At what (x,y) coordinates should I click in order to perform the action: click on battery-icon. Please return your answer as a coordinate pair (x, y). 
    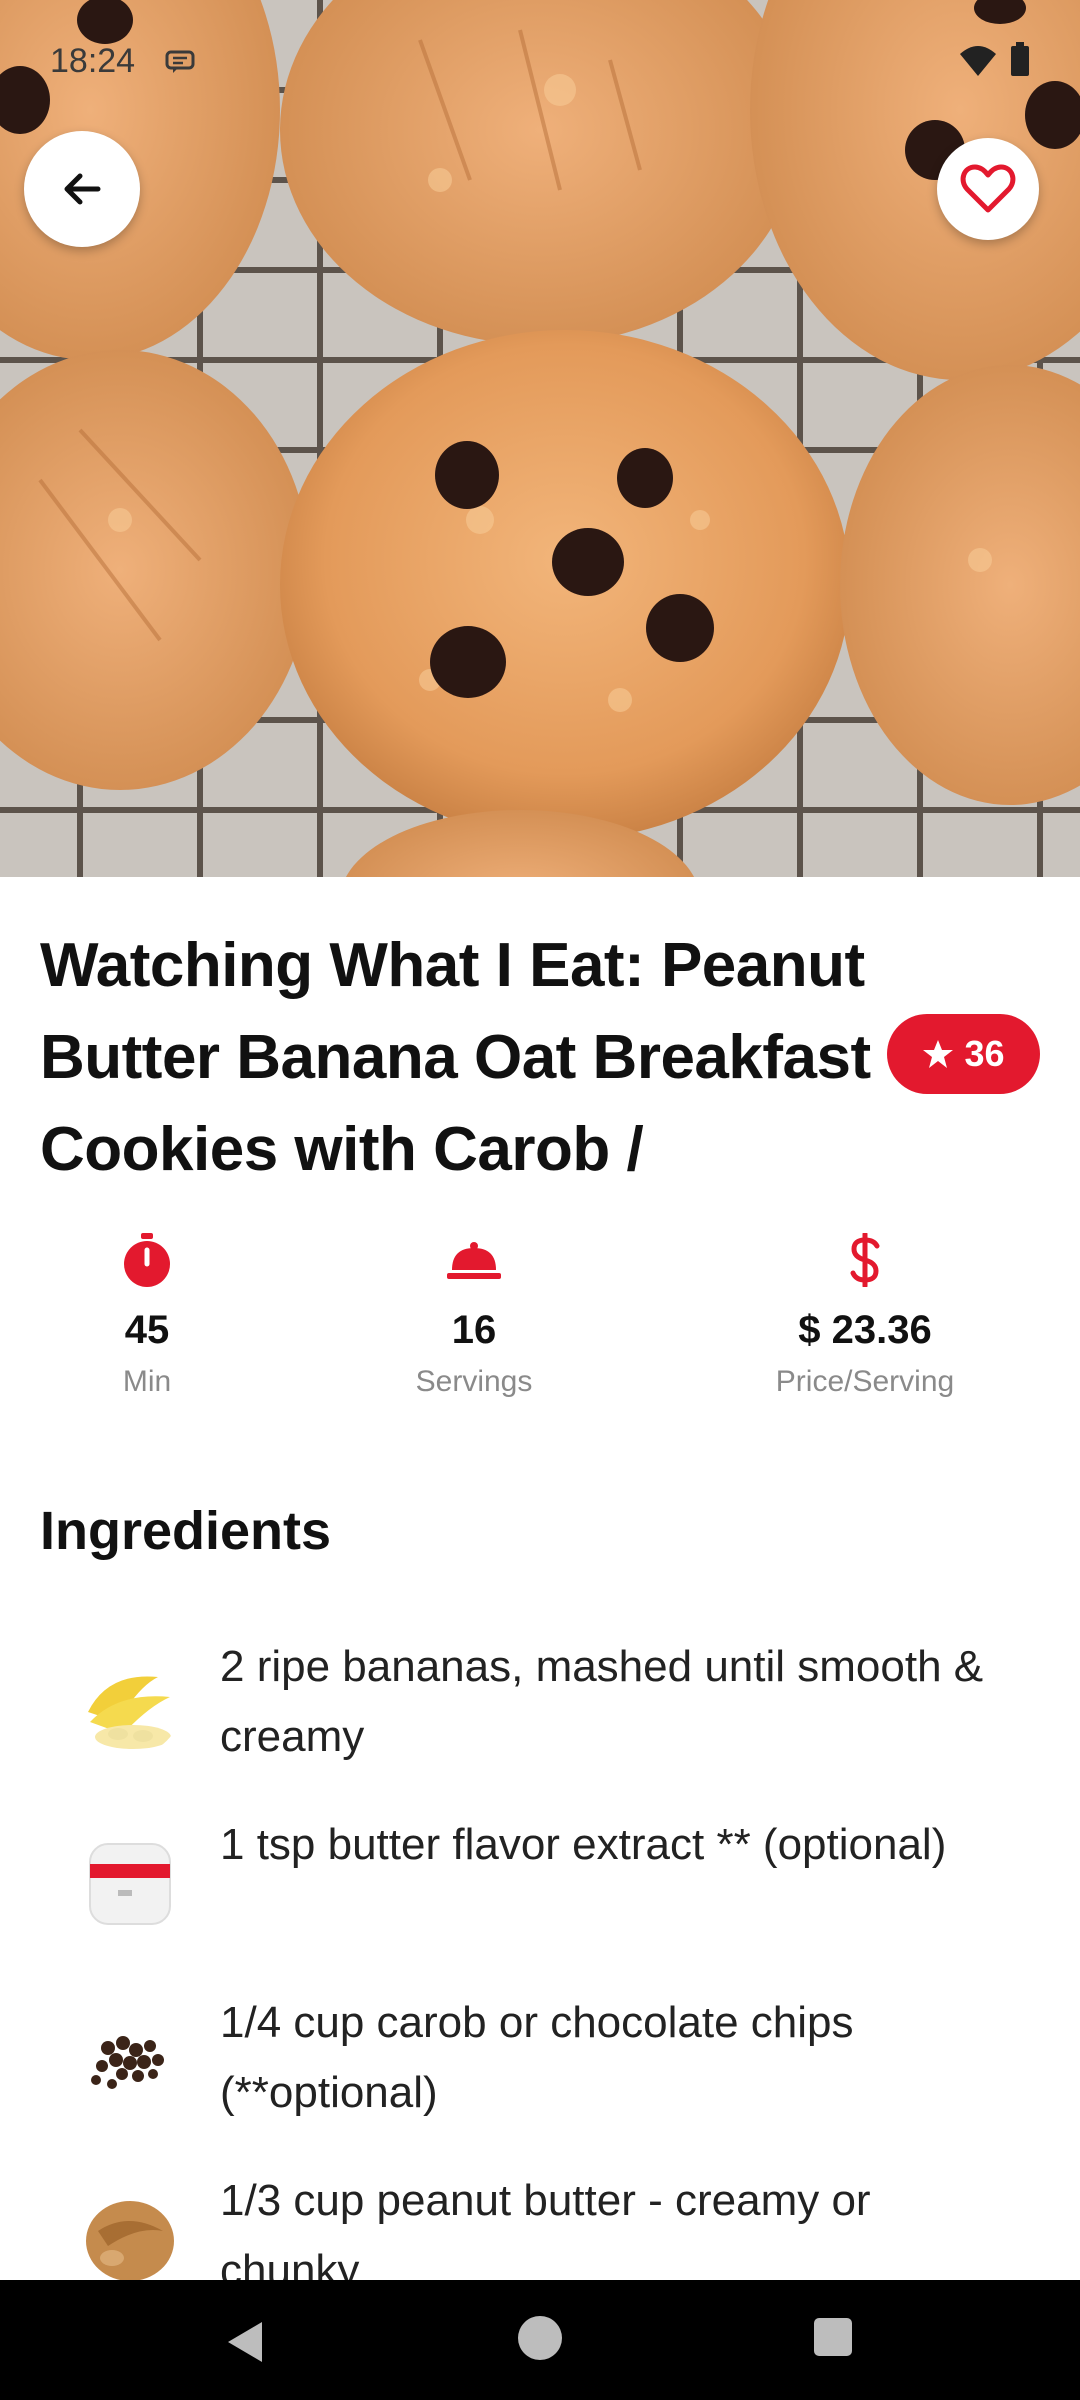
    Looking at the image, I should click on (1020, 59).